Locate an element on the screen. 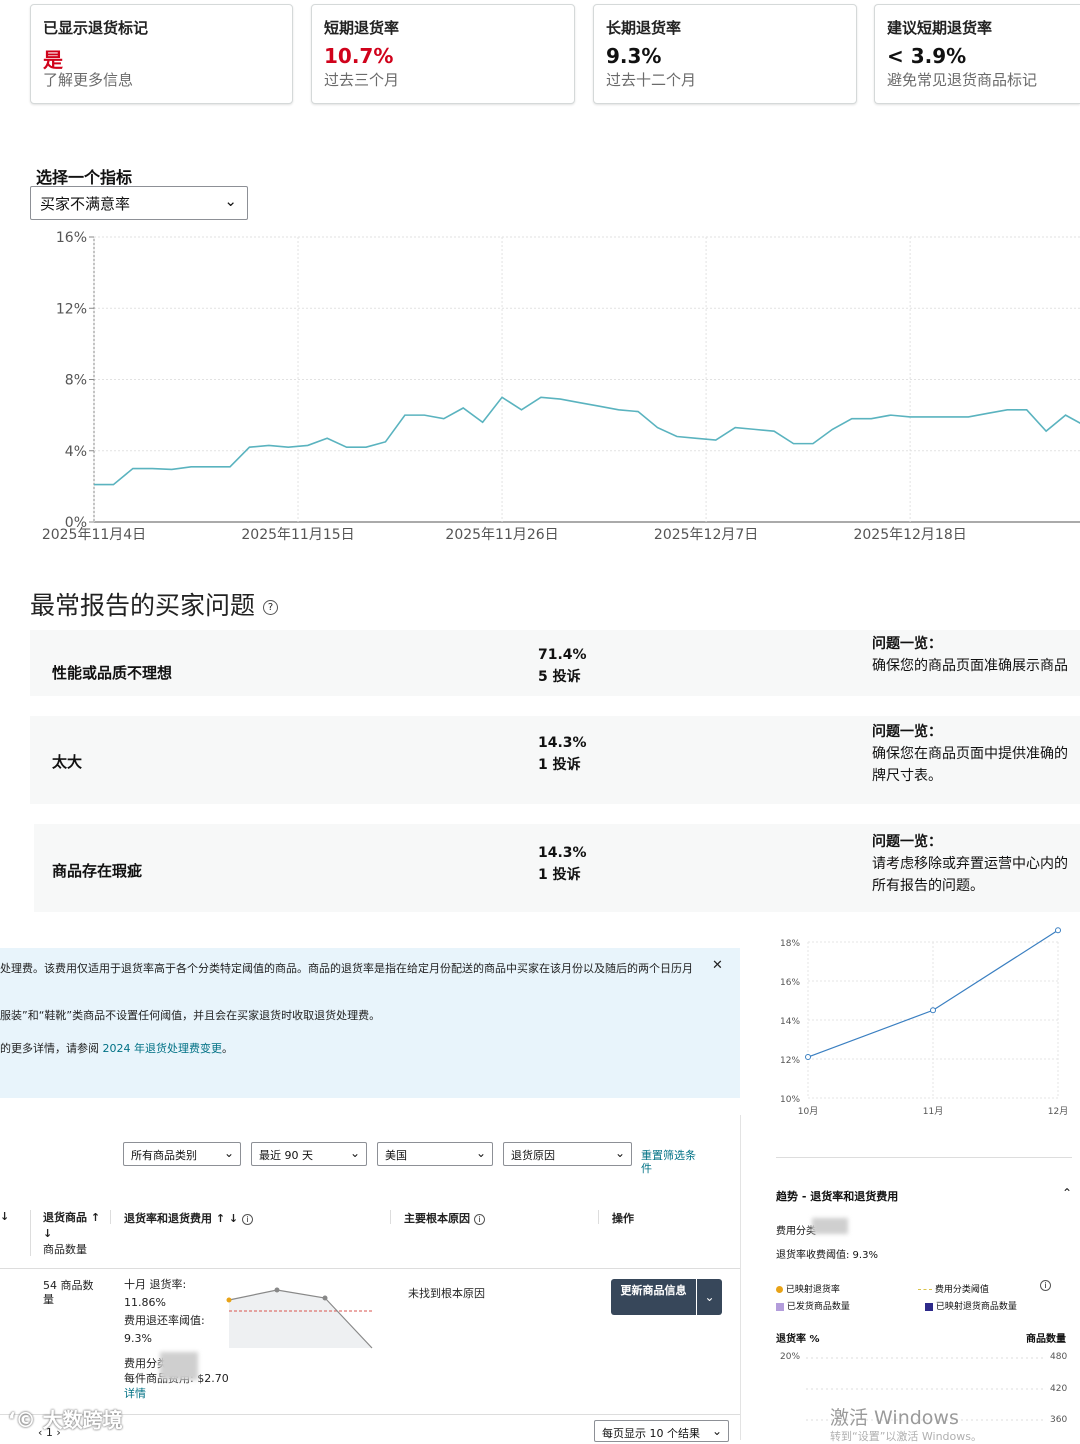 The image size is (1080, 1444). legend-label: 已发货商品数量 is located at coordinates (818, 1307).